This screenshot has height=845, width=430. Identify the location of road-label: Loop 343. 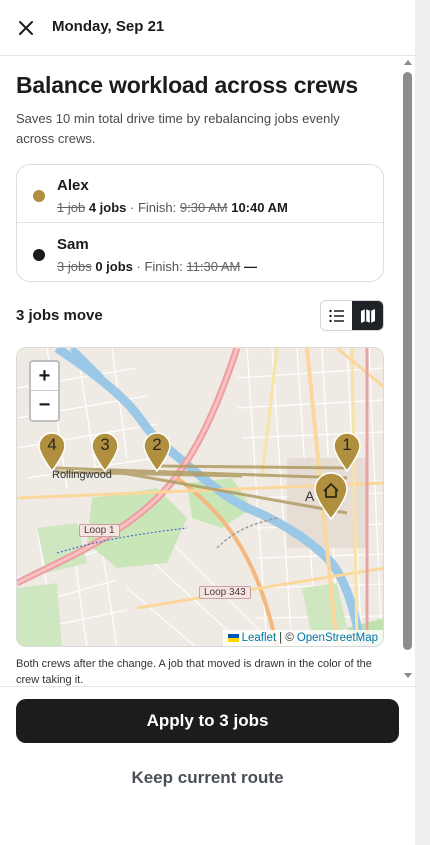
(225, 592).